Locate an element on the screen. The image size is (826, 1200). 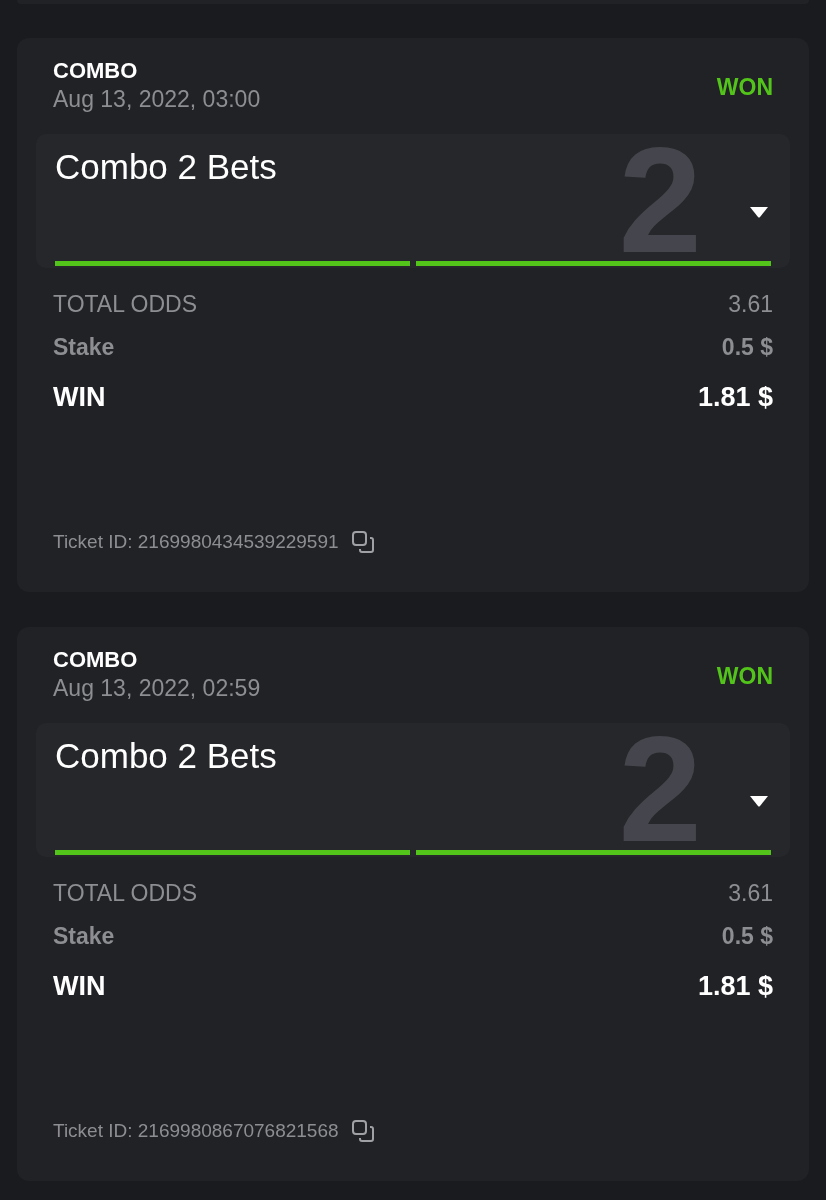
ticket-id: Ticket ID: 2169980434539229591 is located at coordinates (196, 542).